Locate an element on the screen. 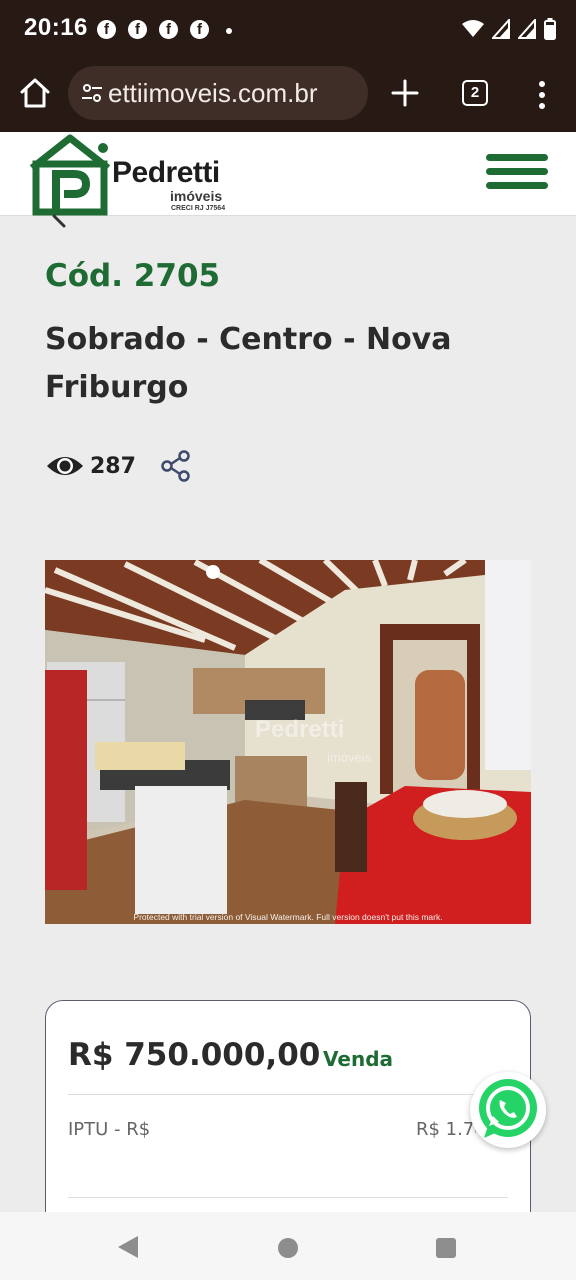 Image resolution: width=576 pixels, height=1280 pixels. transaction-type: Venda is located at coordinates (358, 1059).